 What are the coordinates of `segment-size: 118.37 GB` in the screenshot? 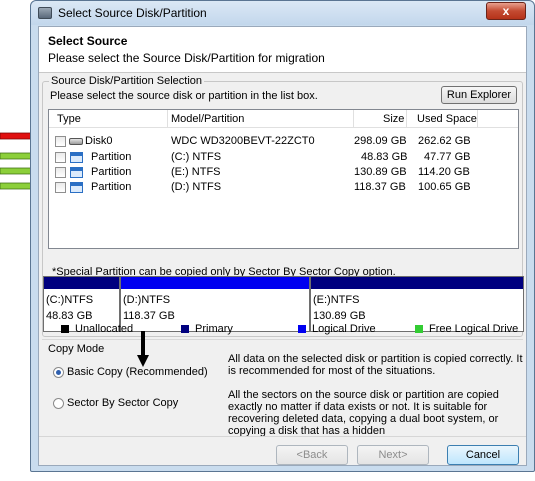 It's located at (149, 316).